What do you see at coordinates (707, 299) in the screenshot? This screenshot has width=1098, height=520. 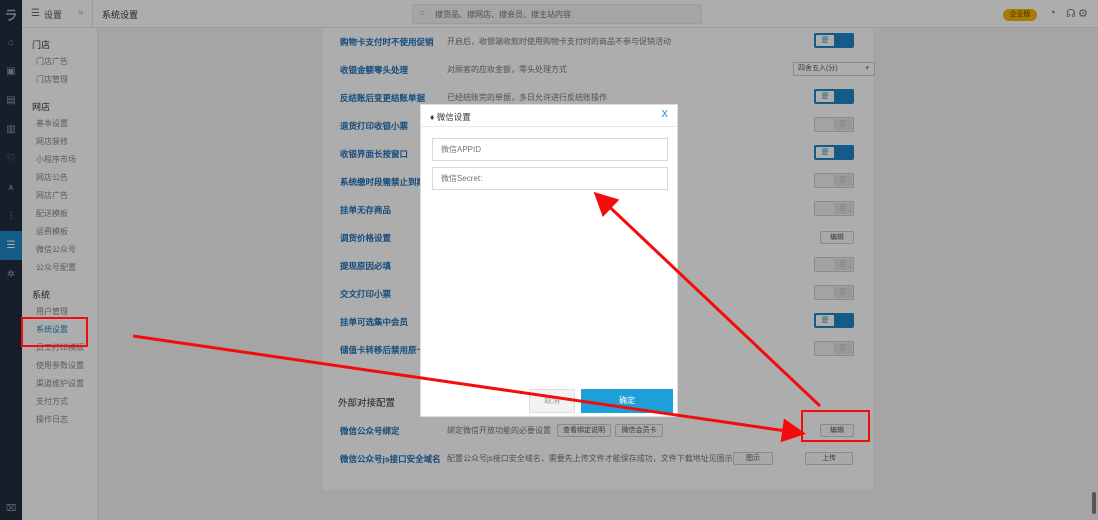 I see `arrow-edit-to-dialog` at bounding box center [707, 299].